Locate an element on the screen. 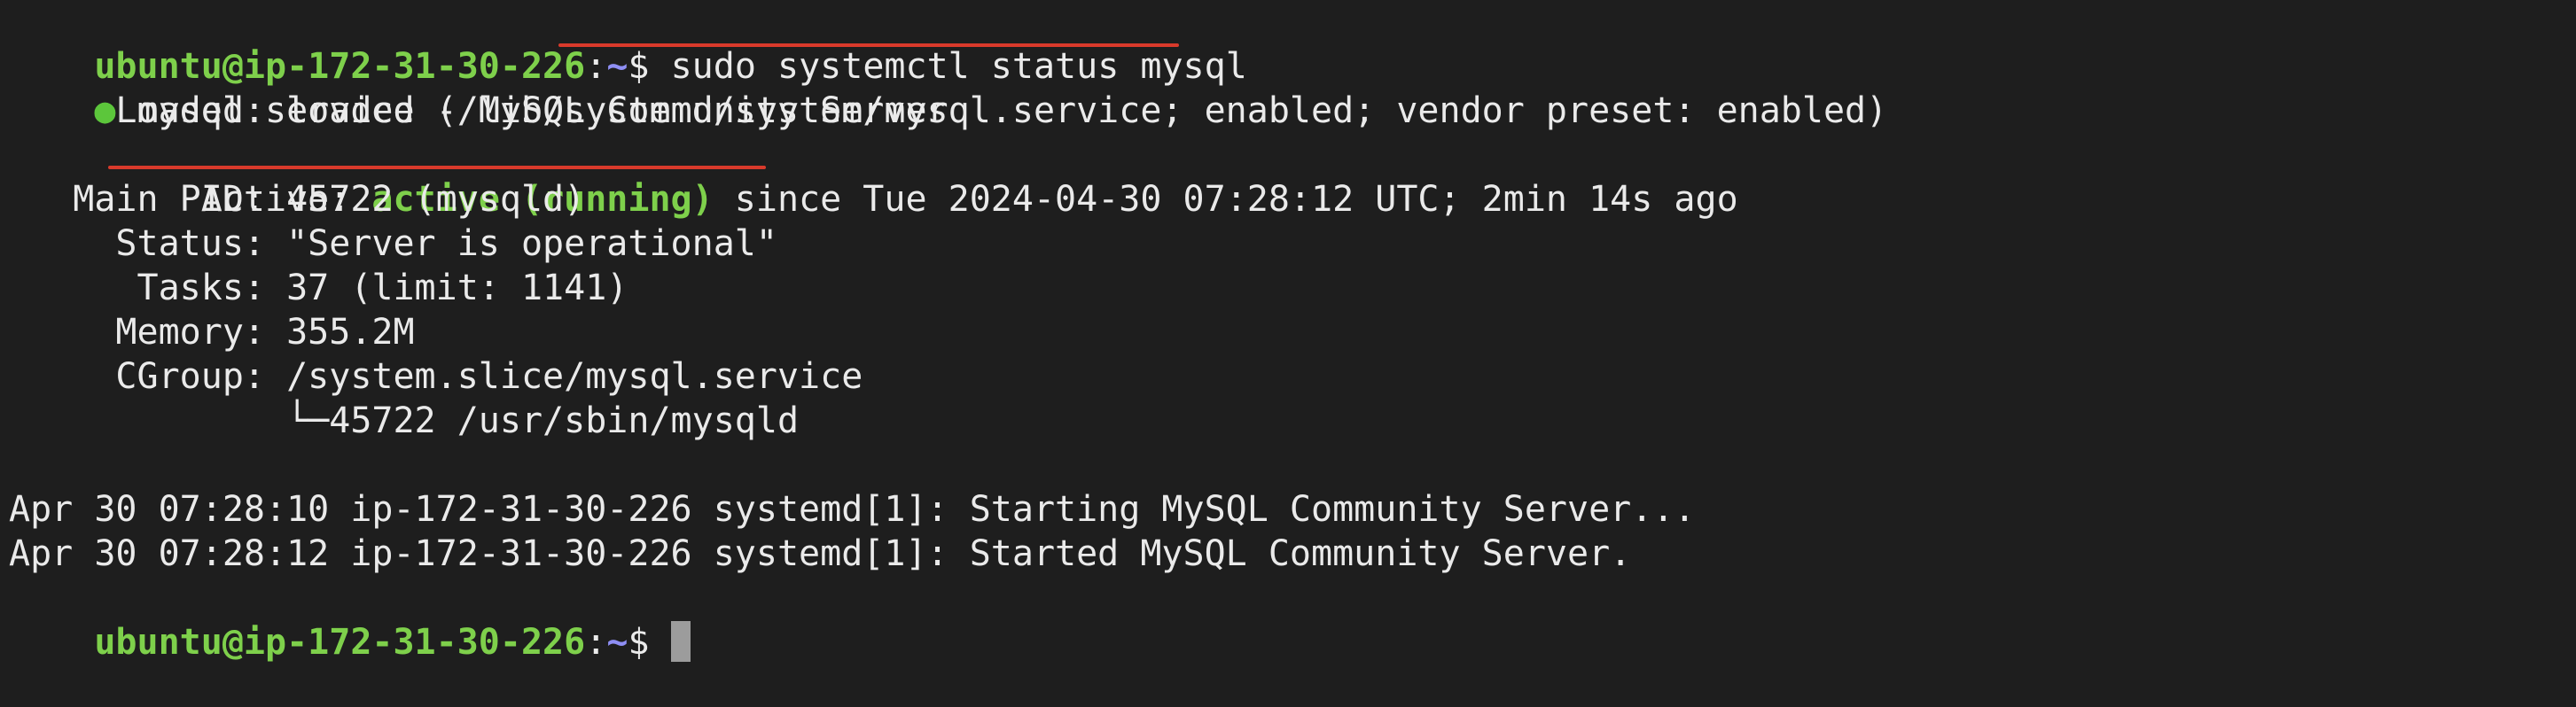  prompt-cwd: ~ is located at coordinates (617, 642).